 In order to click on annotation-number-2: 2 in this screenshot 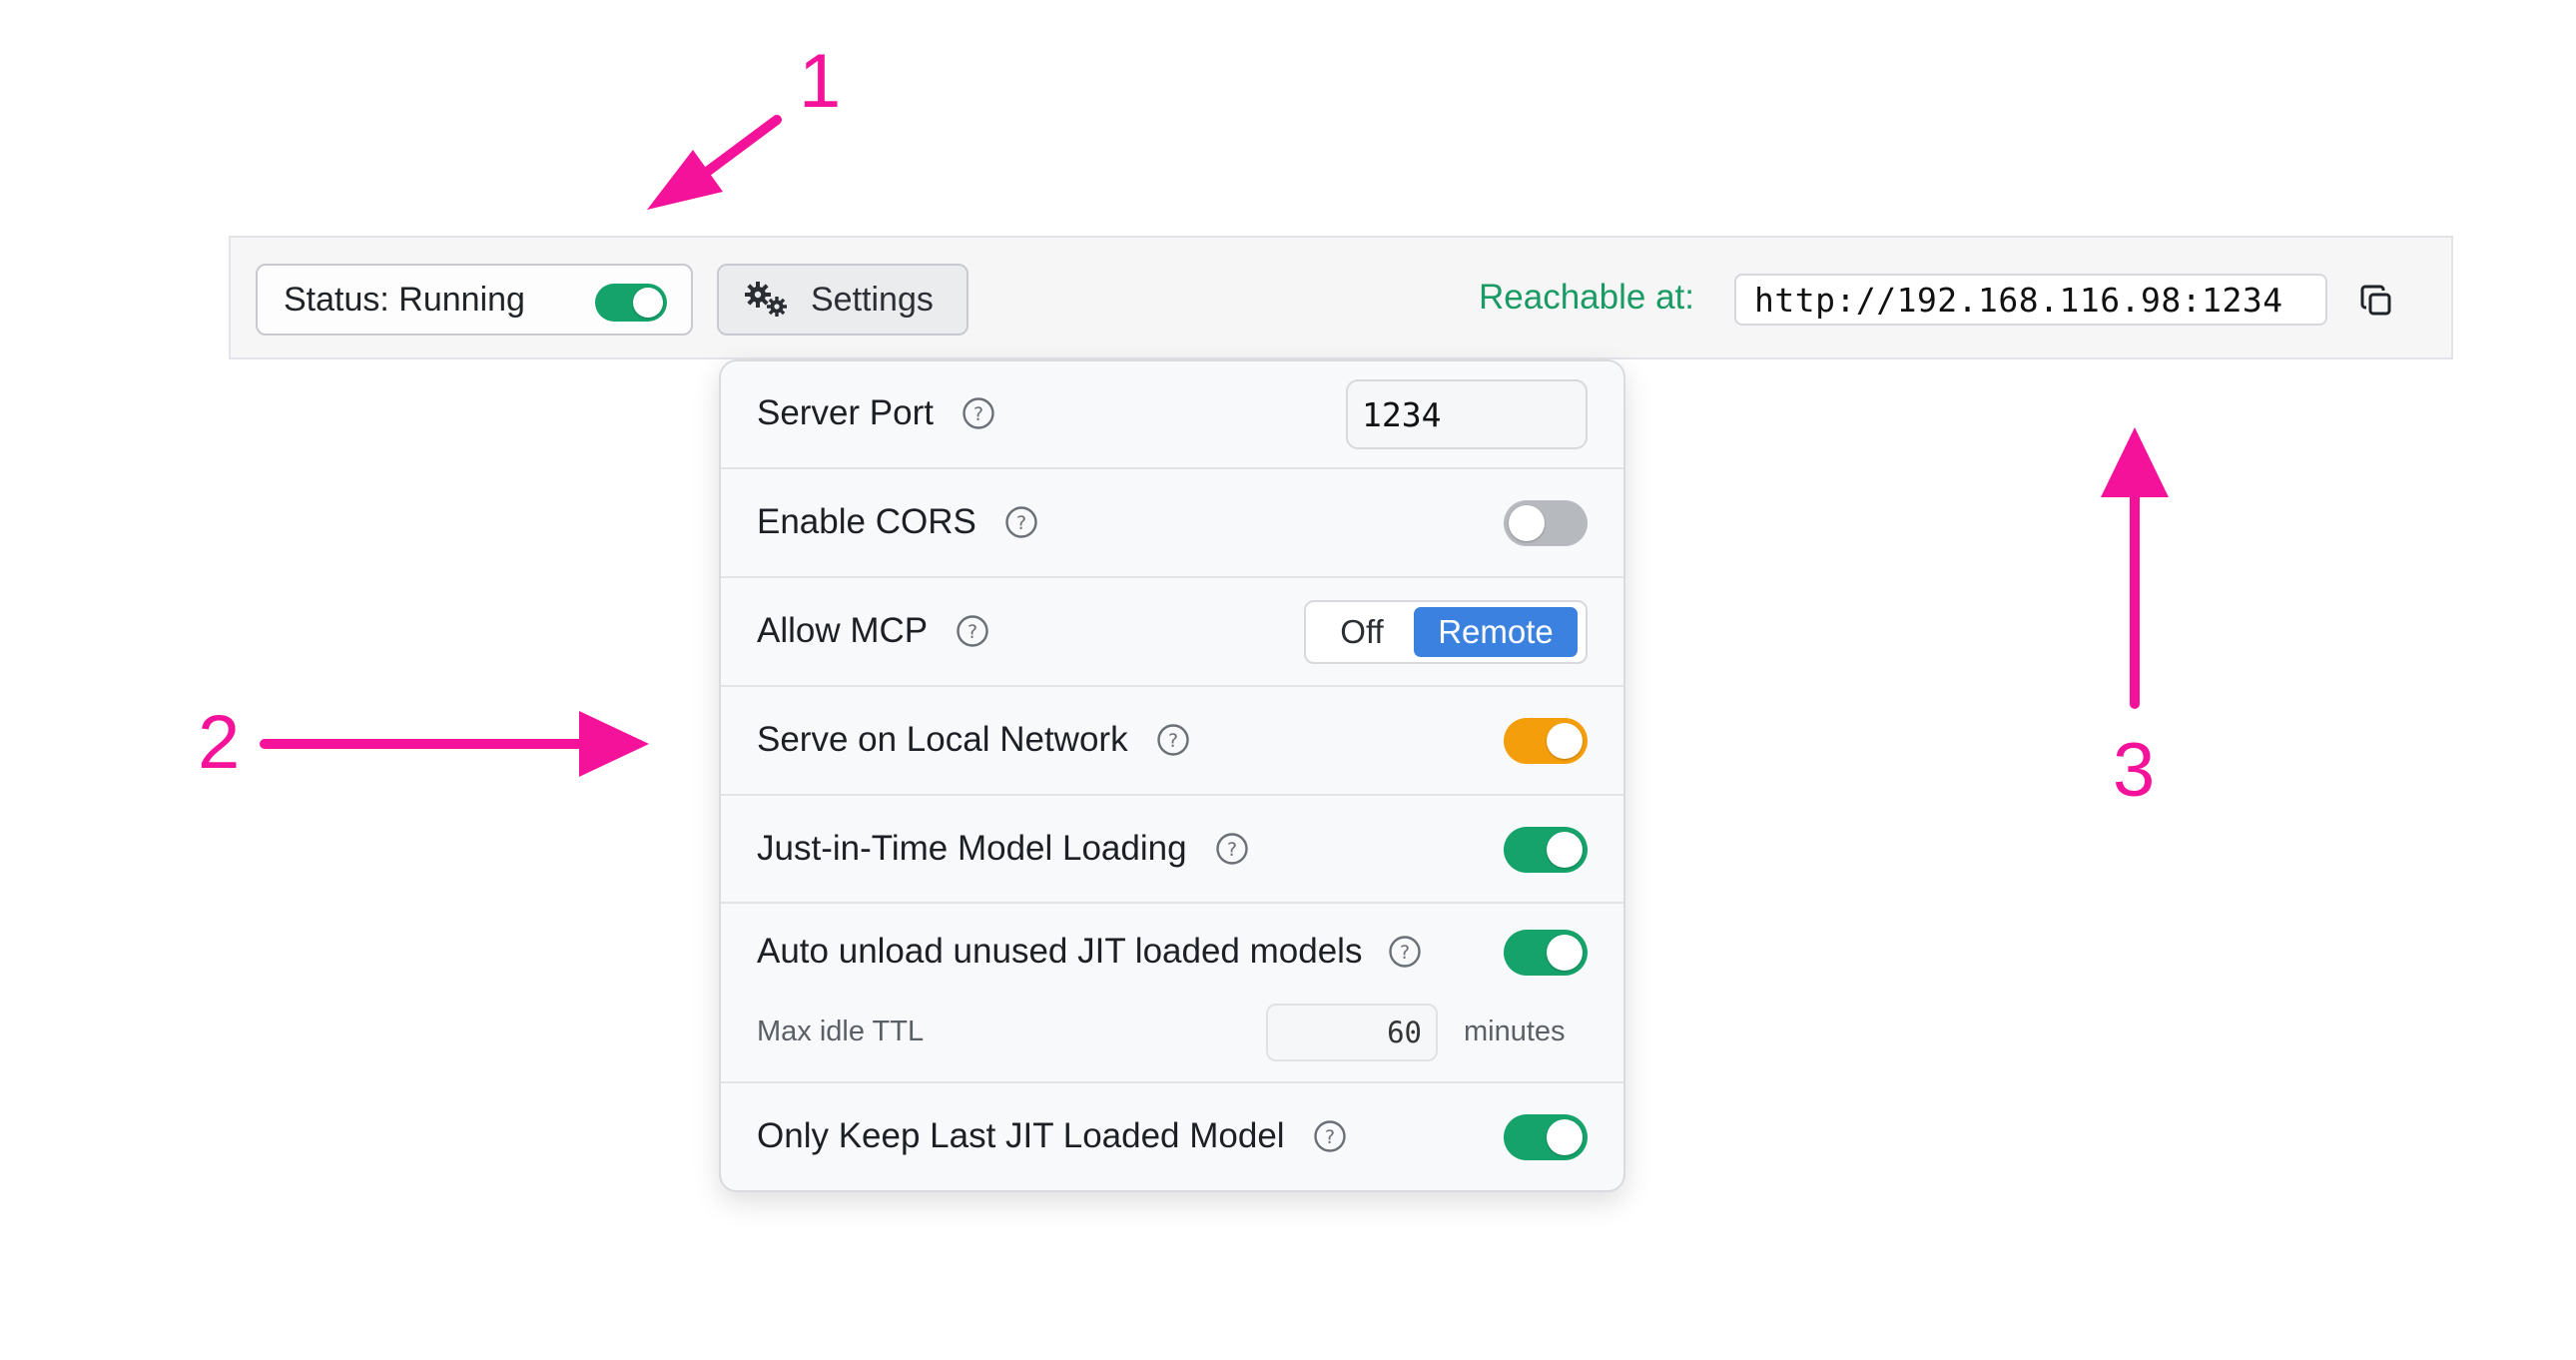, I will do `click(219, 742)`.